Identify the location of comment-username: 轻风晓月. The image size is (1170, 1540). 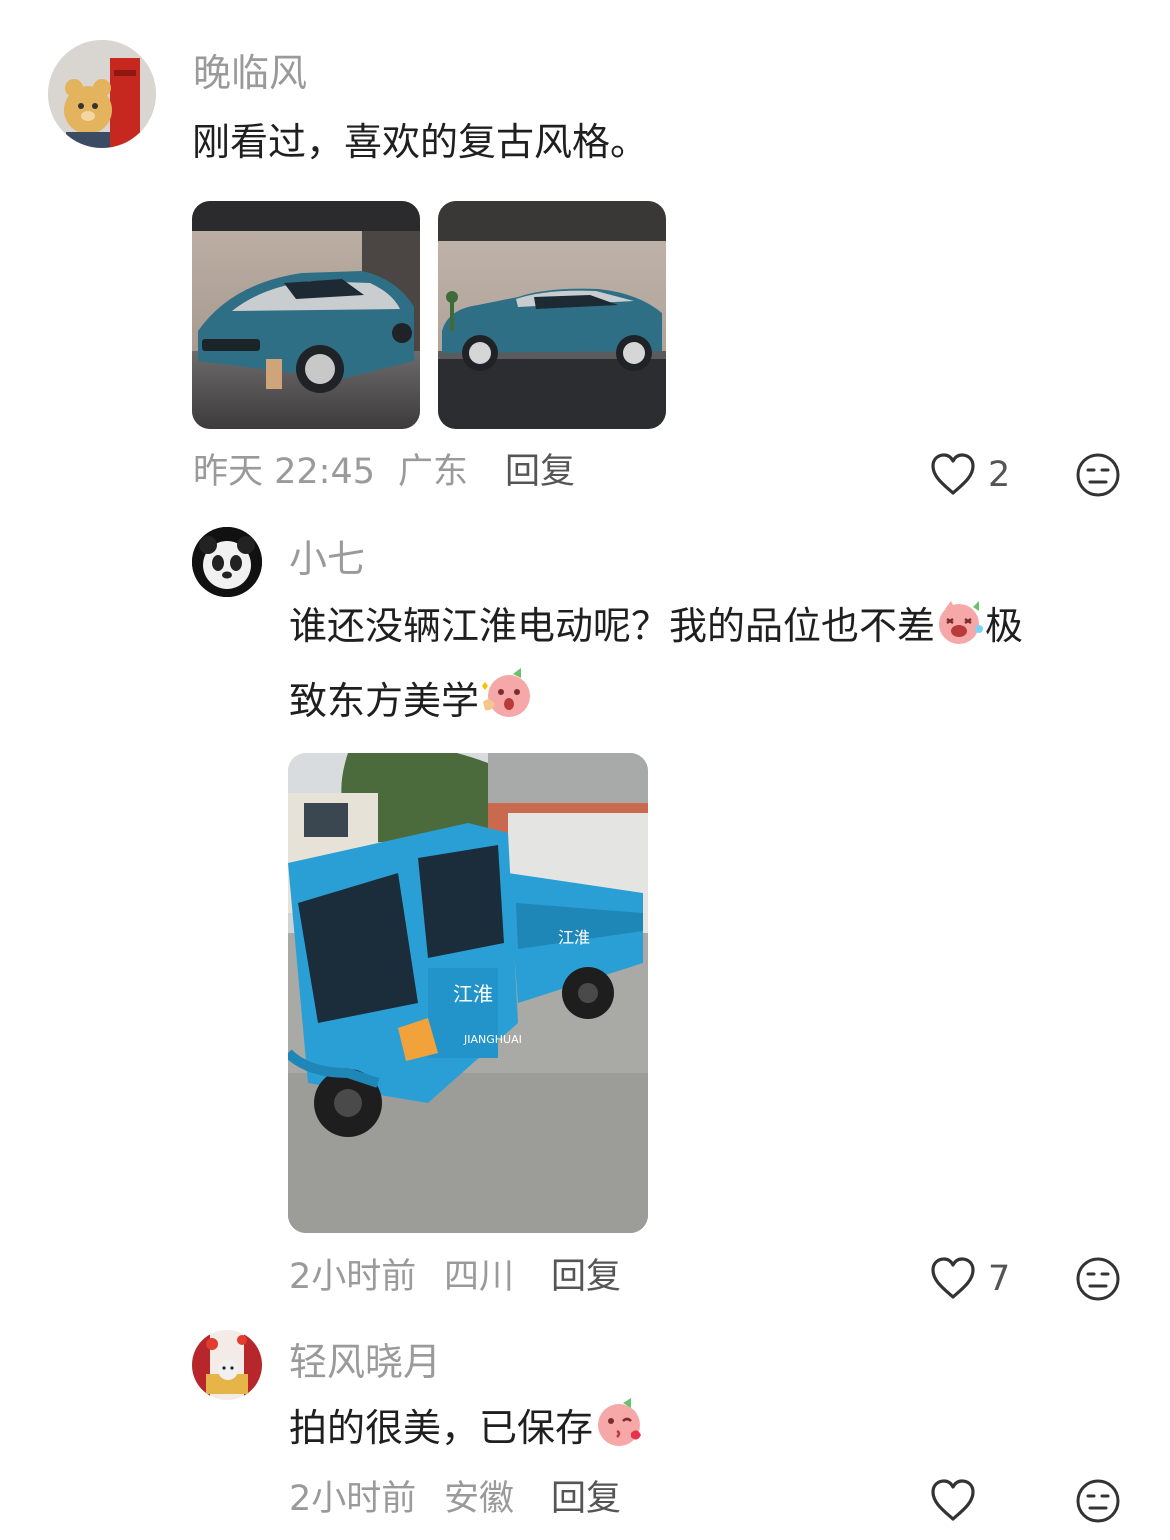
(365, 1362).